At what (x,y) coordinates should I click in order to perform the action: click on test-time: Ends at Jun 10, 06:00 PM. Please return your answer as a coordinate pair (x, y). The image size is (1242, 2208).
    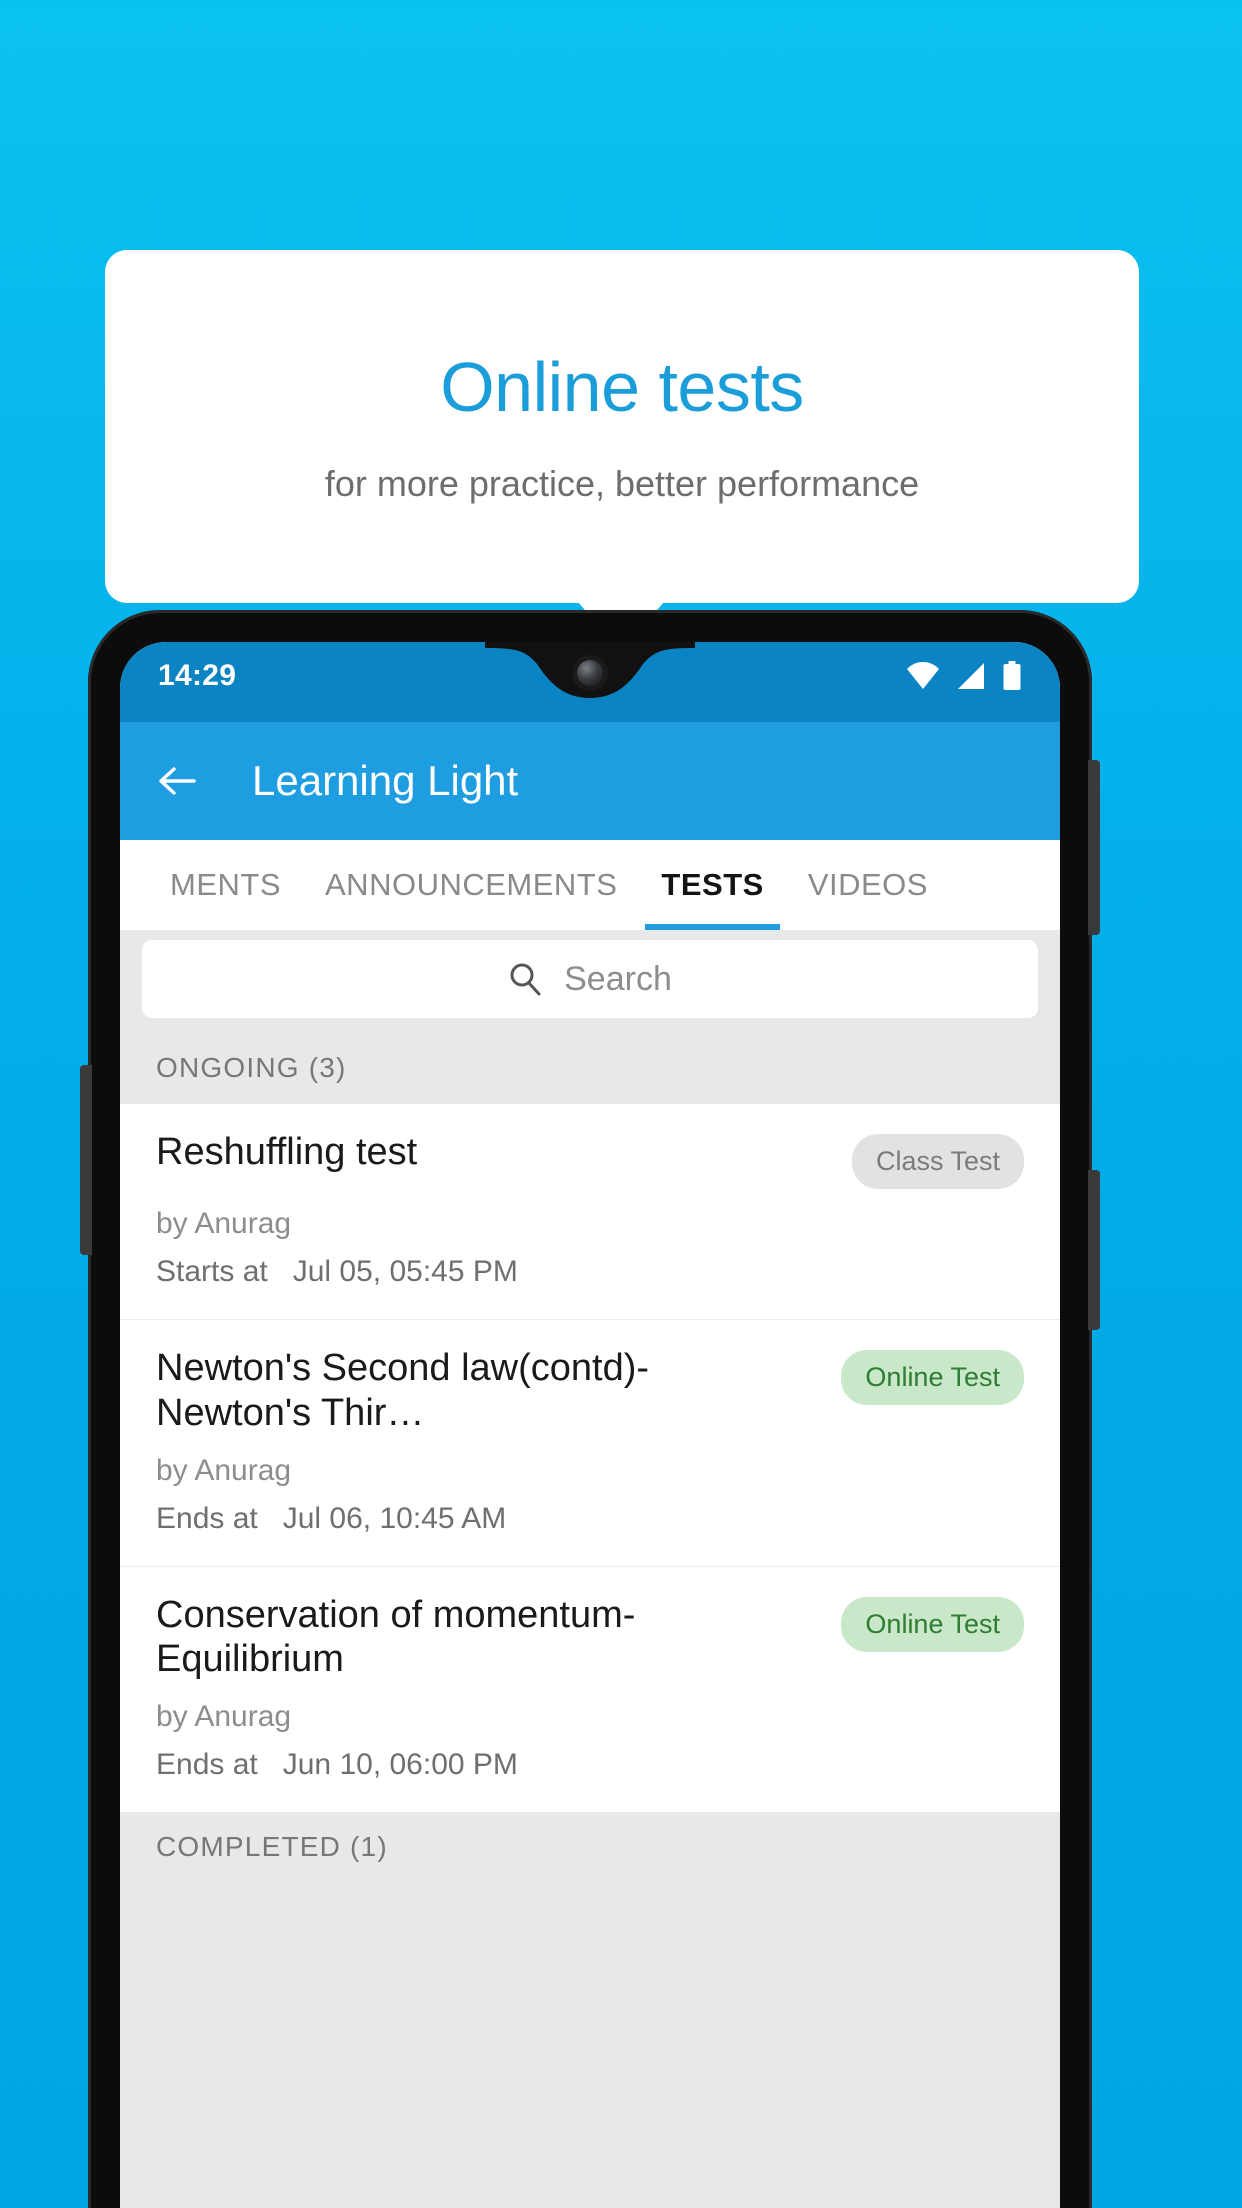
    Looking at the image, I should click on (590, 1765).